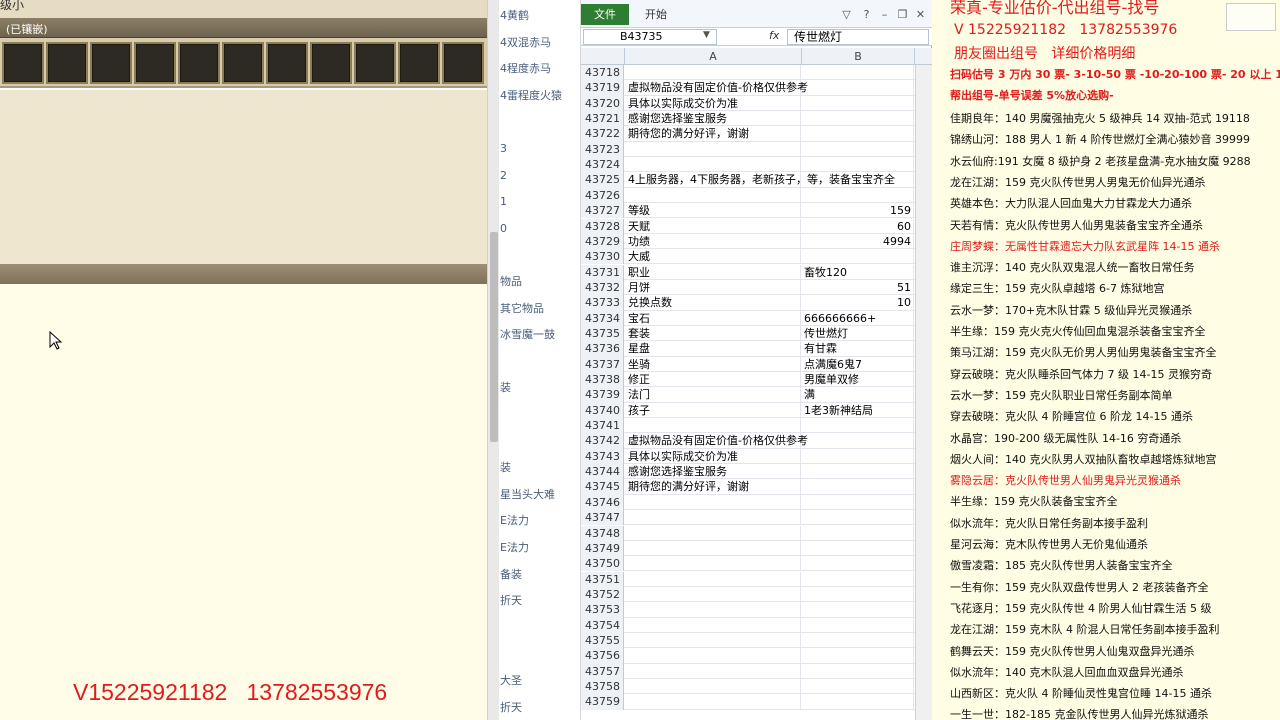  Describe the element at coordinates (602, 257) in the screenshot. I see `row-number: 43730` at that location.